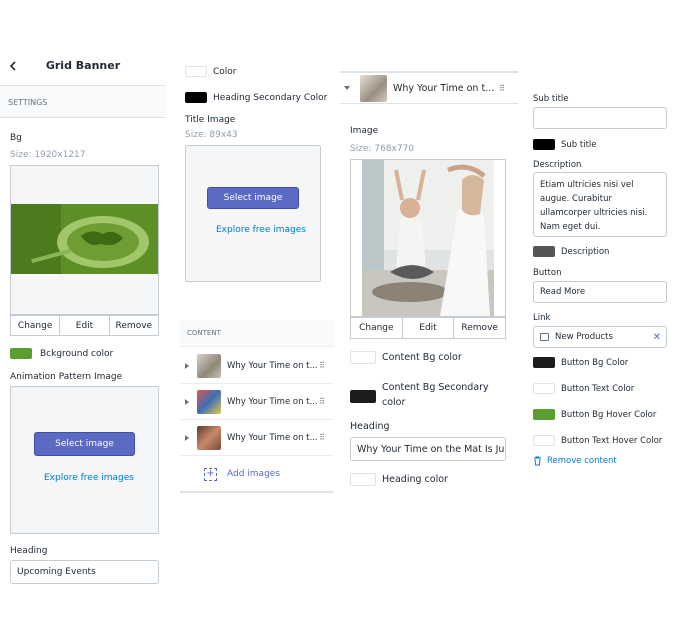 The height and width of the screenshot is (618, 677). Describe the element at coordinates (544, 414) in the screenshot. I see `button-bg-hover-color-swatch` at that location.